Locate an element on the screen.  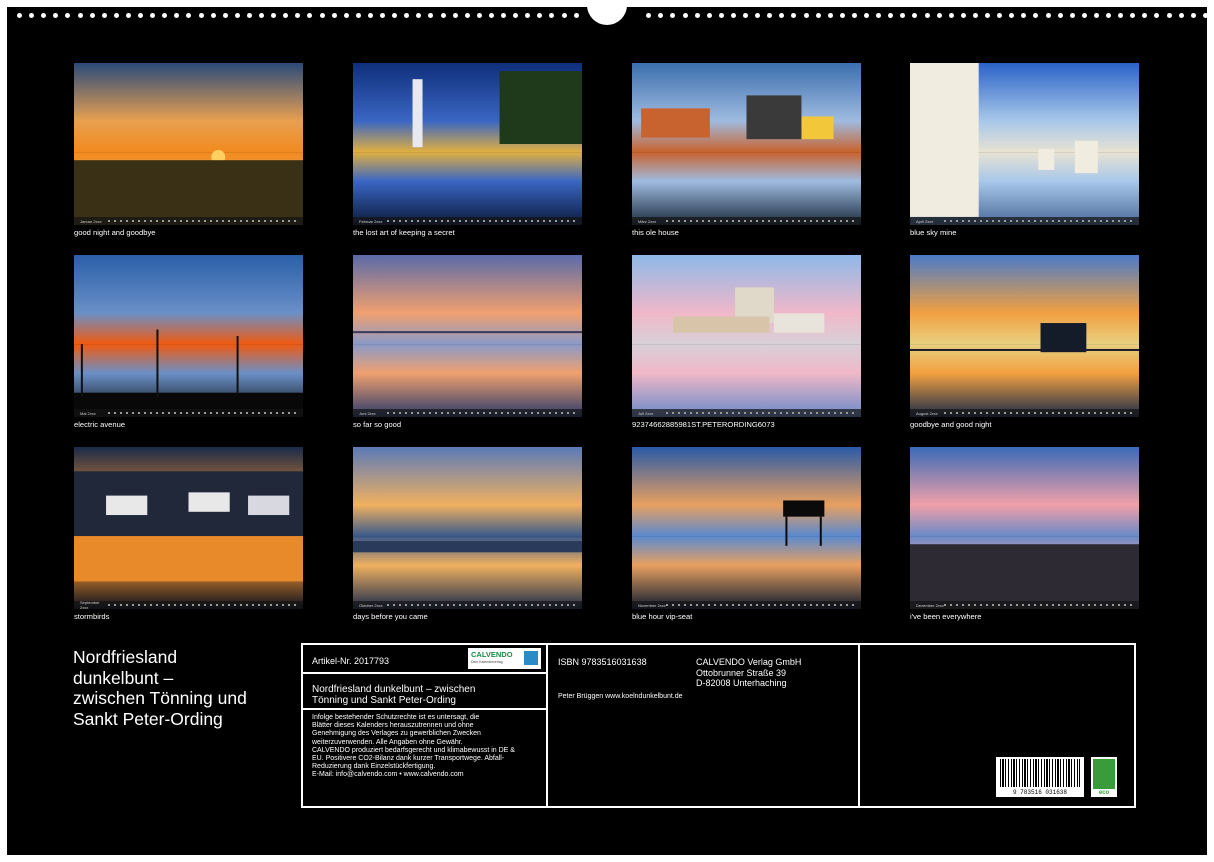
calendar-date-strip: Juni 2xxx is located at coordinates (467, 413).